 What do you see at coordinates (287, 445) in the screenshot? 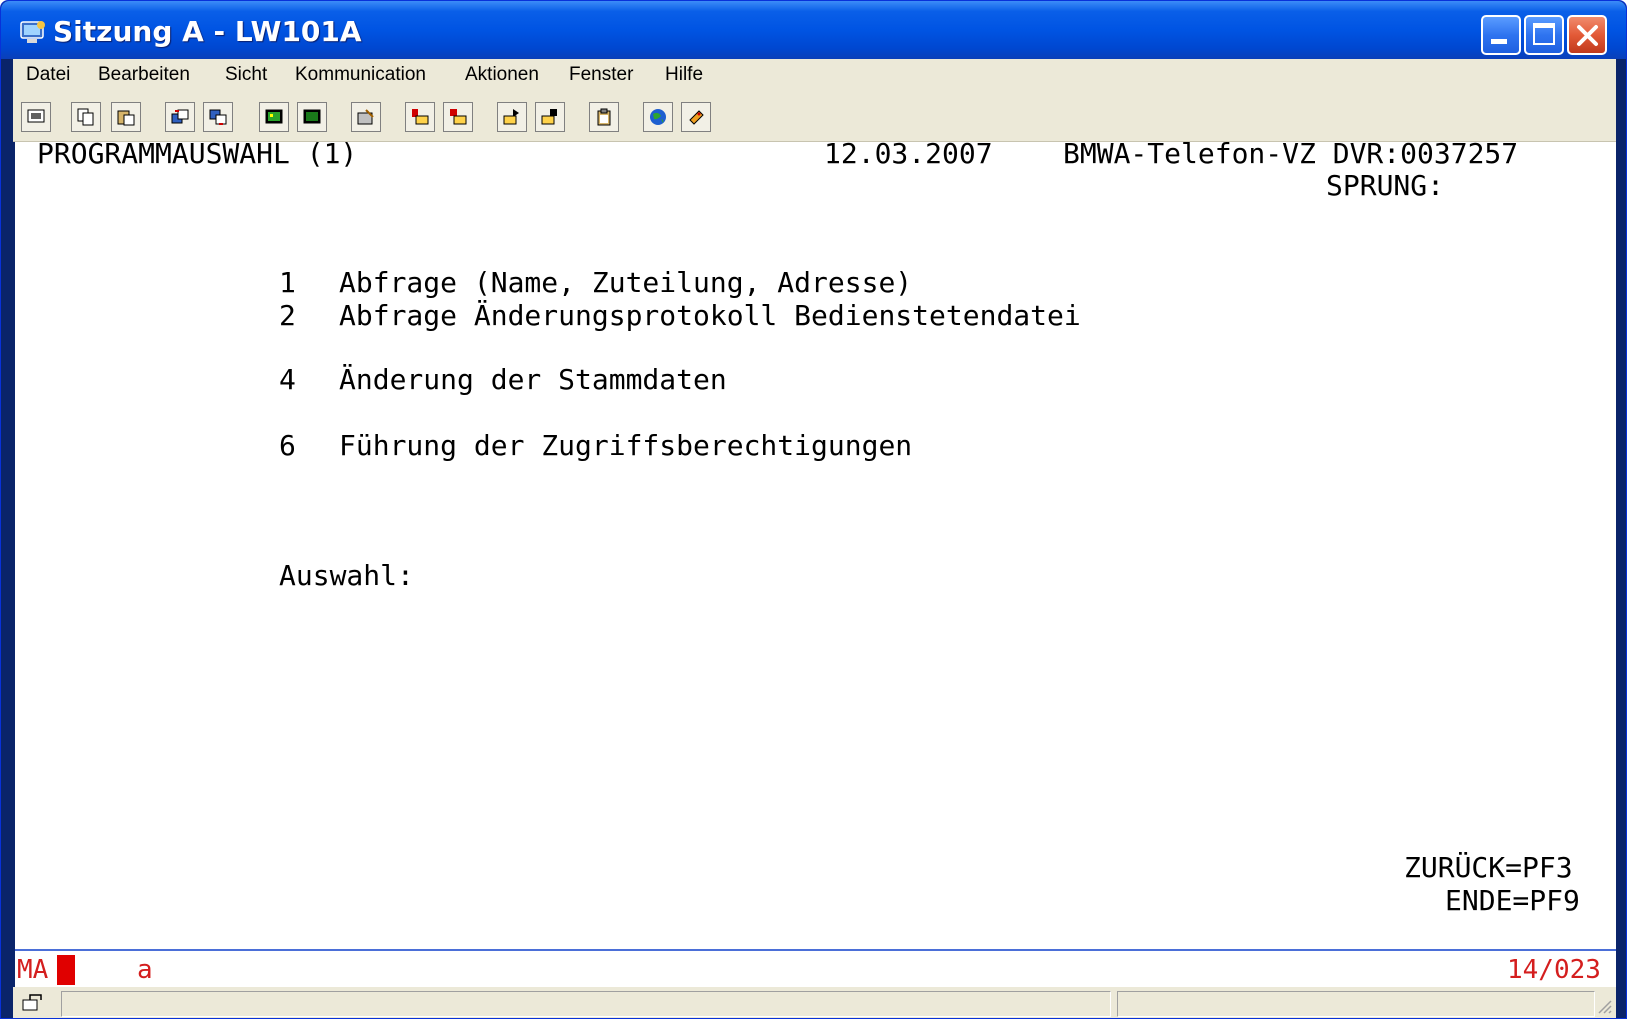
I see `option-number: 6` at bounding box center [287, 445].